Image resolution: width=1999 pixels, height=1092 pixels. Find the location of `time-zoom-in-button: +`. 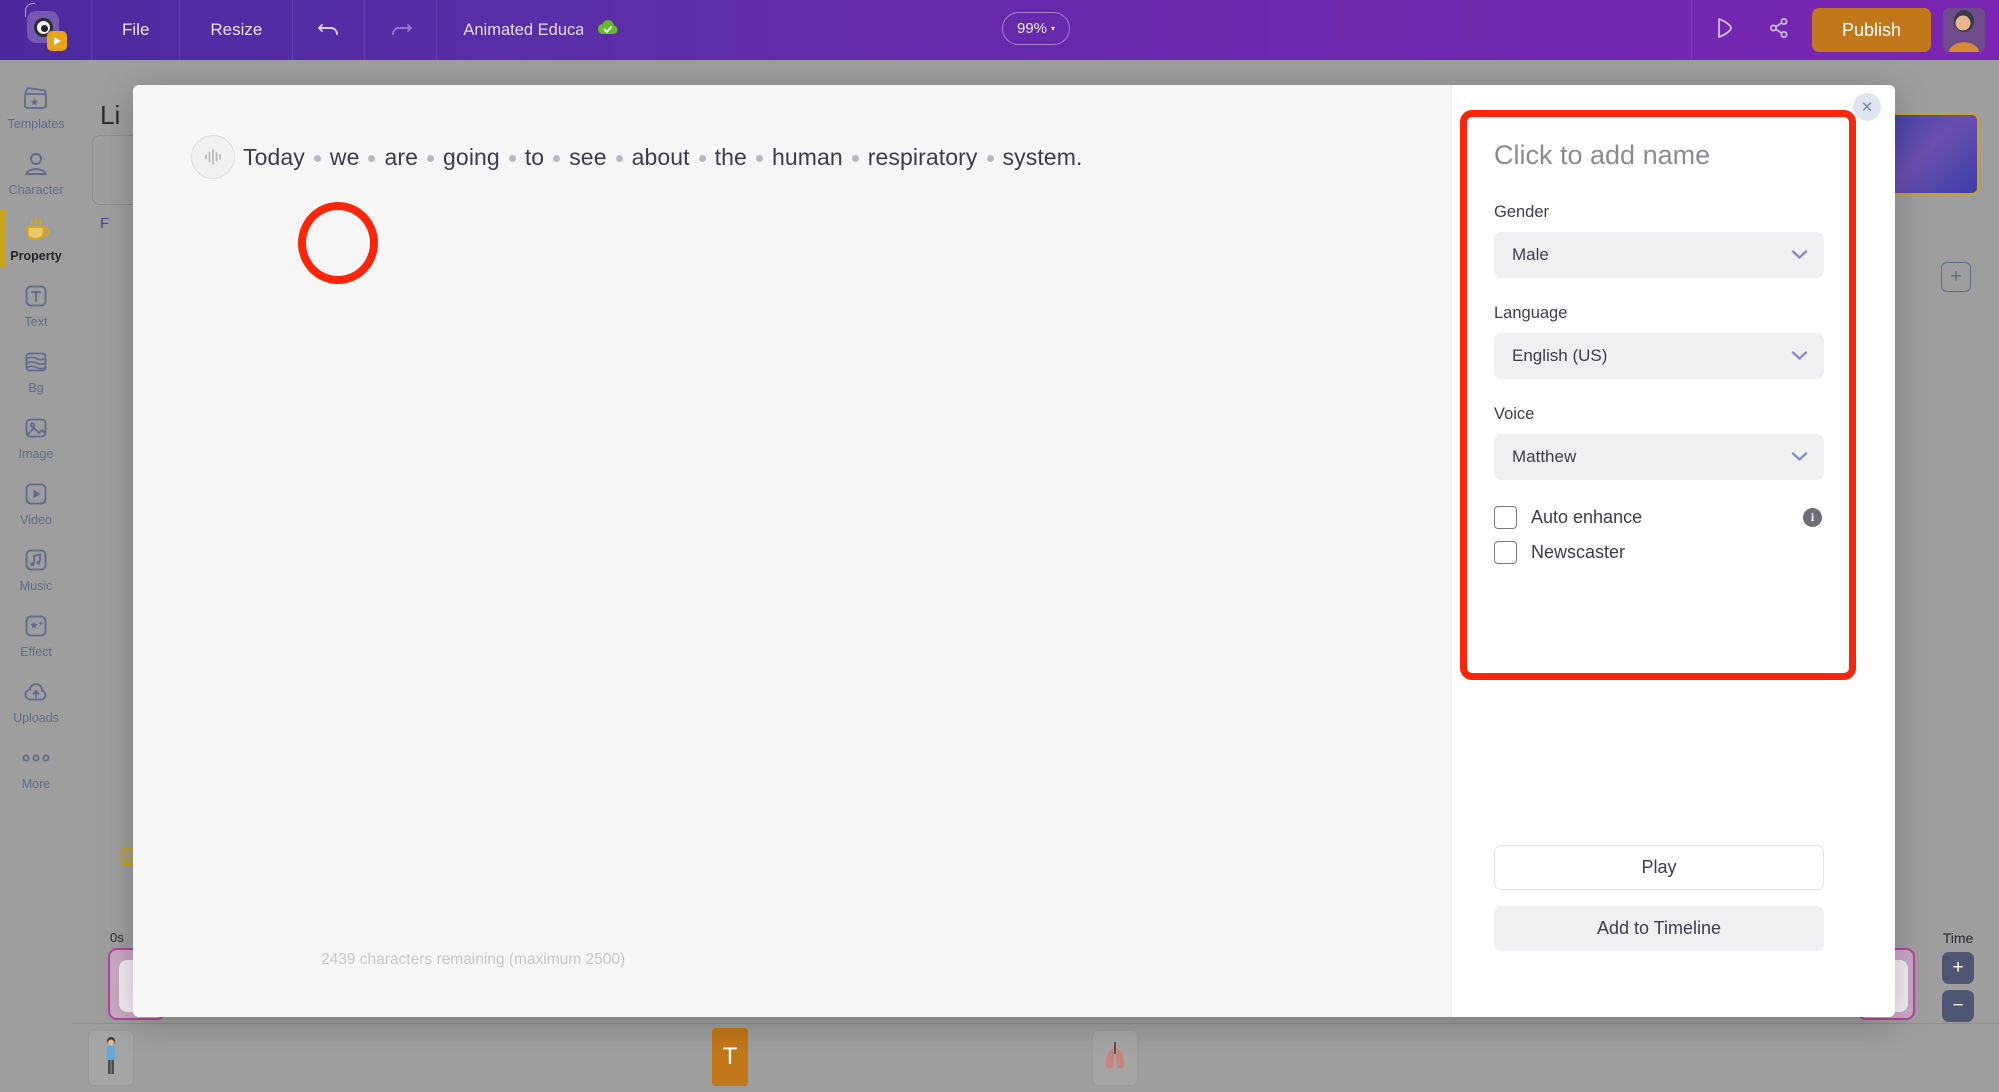

time-zoom-in-button: + is located at coordinates (1958, 968).